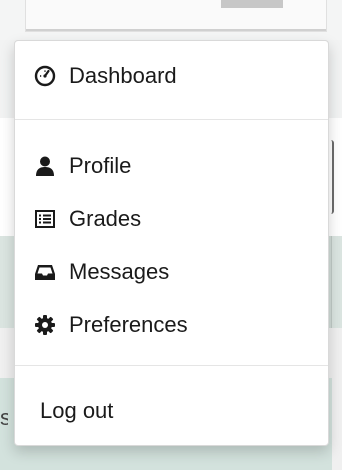 This screenshot has height=470, width=342. What do you see at coordinates (45, 272) in the screenshot?
I see `inbox-icon` at bounding box center [45, 272].